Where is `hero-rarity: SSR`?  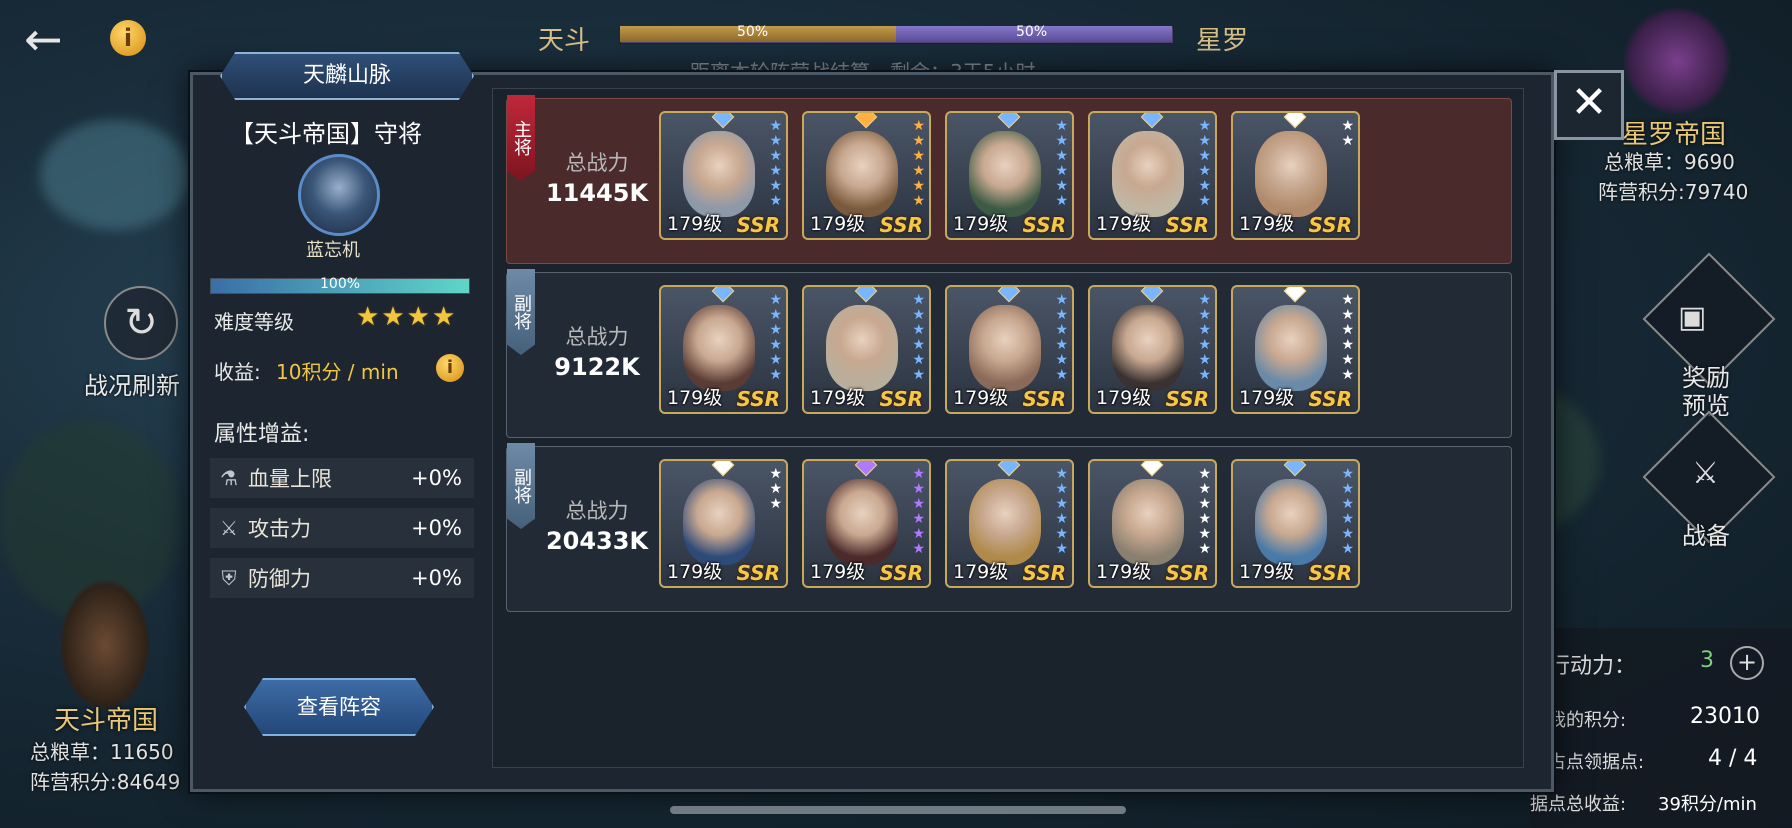
hero-rarity: SSR is located at coordinates (1187, 399).